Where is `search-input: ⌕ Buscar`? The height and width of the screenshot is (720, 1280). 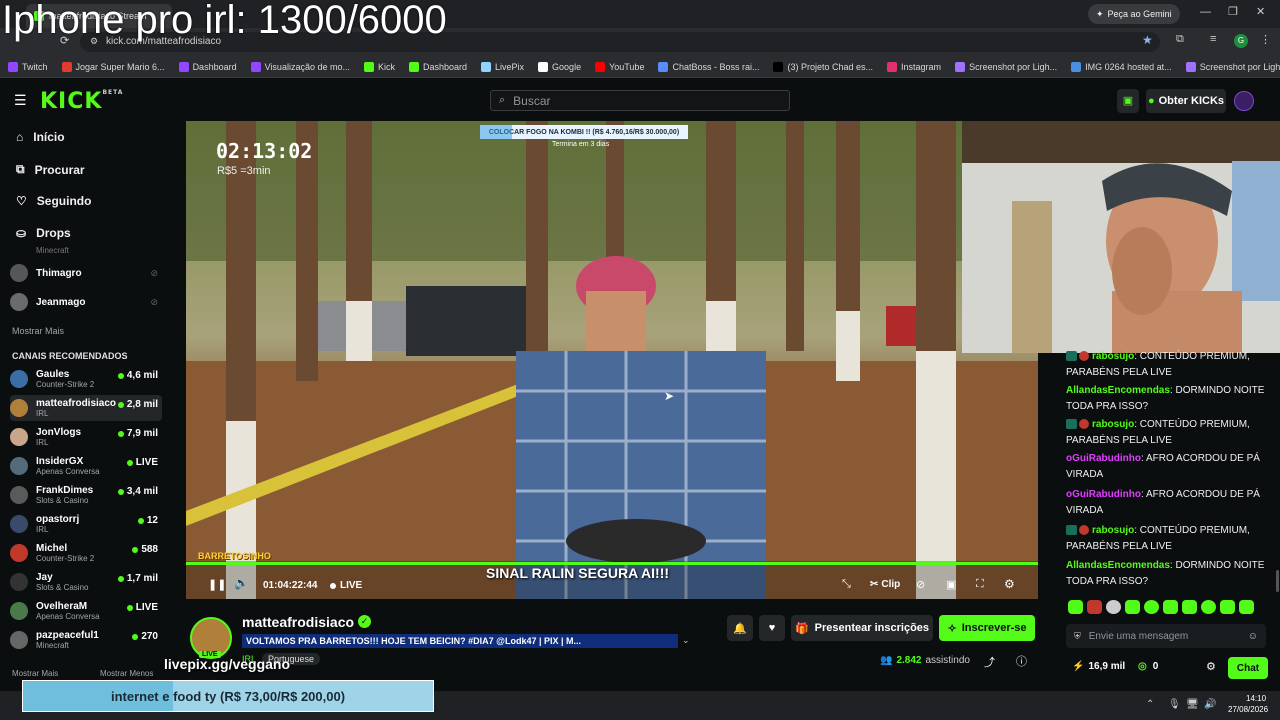 search-input: ⌕ Buscar is located at coordinates (640, 100).